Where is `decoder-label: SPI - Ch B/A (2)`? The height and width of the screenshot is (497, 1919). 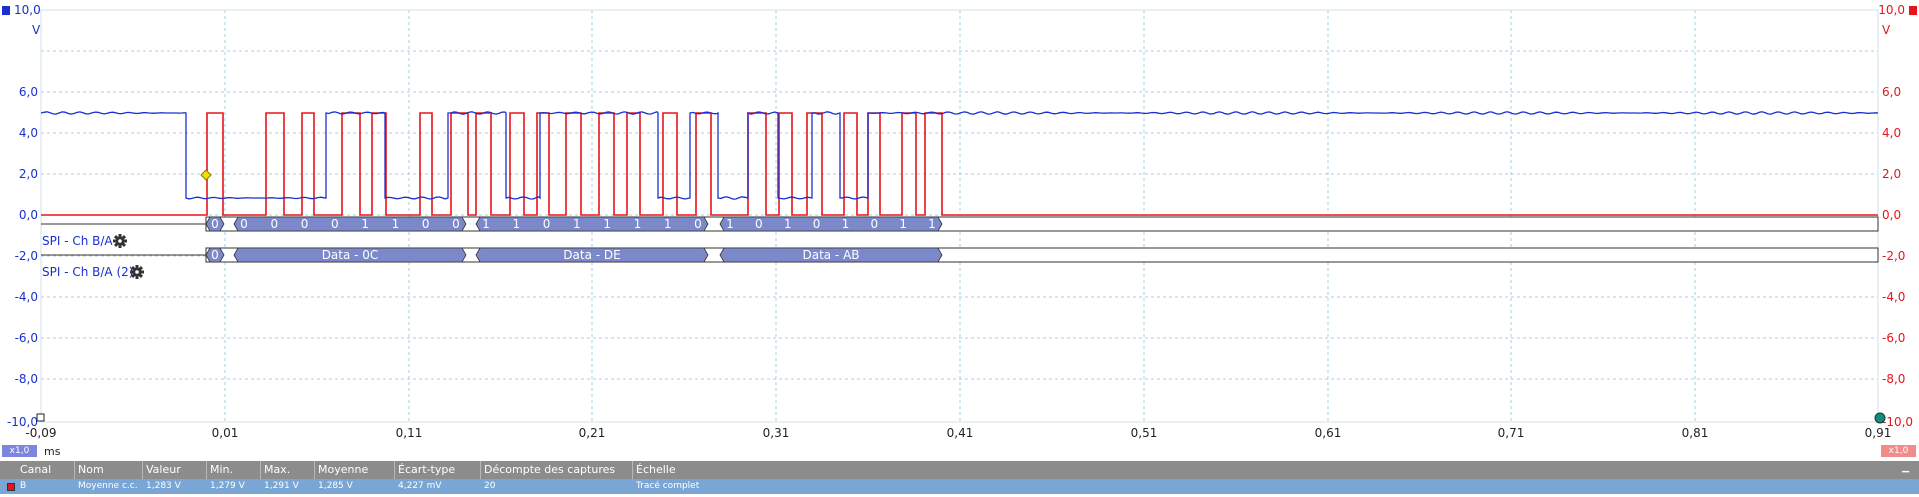 decoder-label: SPI - Ch B/A (2) is located at coordinates (87, 272).